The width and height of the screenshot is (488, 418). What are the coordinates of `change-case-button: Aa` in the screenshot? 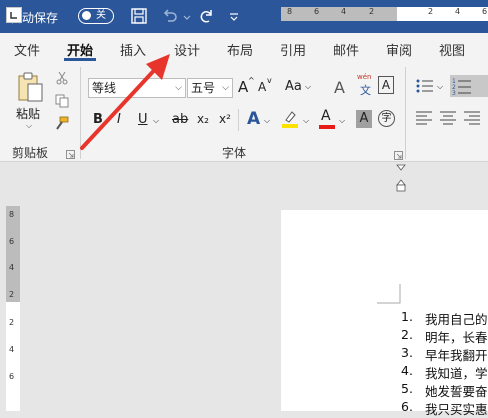 It's located at (293, 86).